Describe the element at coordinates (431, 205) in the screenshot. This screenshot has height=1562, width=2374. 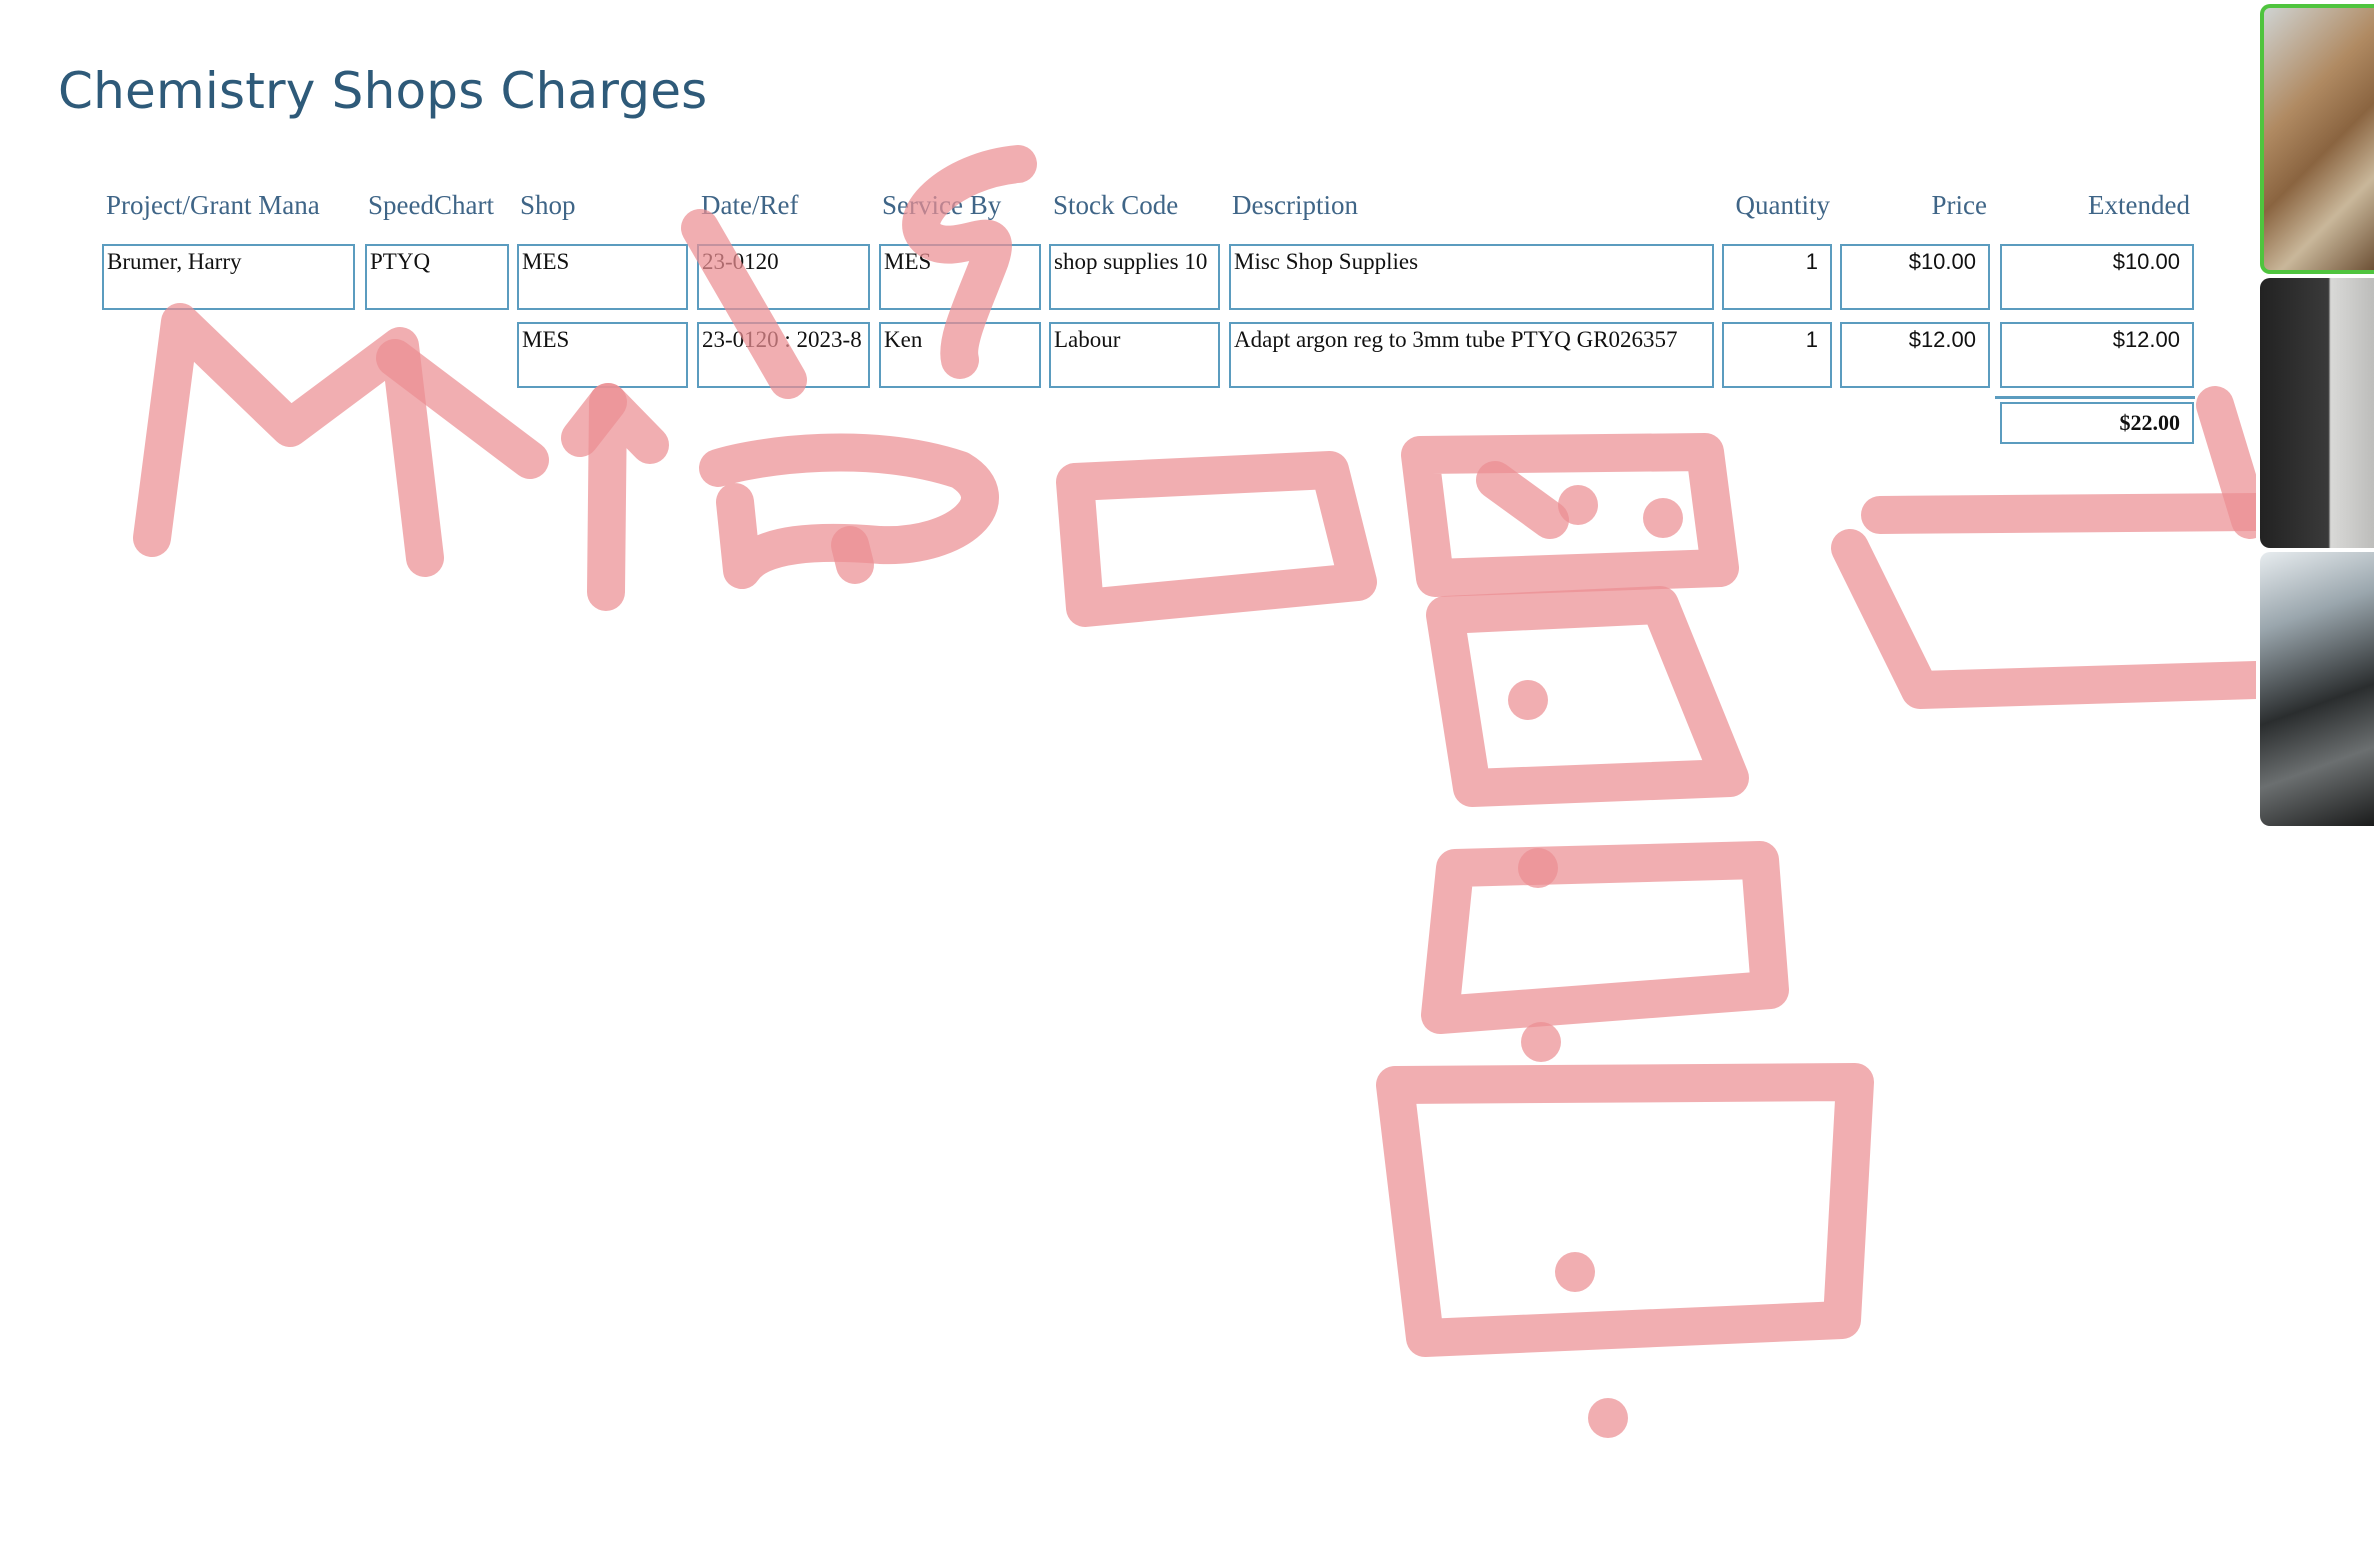
I see `column-header-speedchart: SpeedChart` at that location.